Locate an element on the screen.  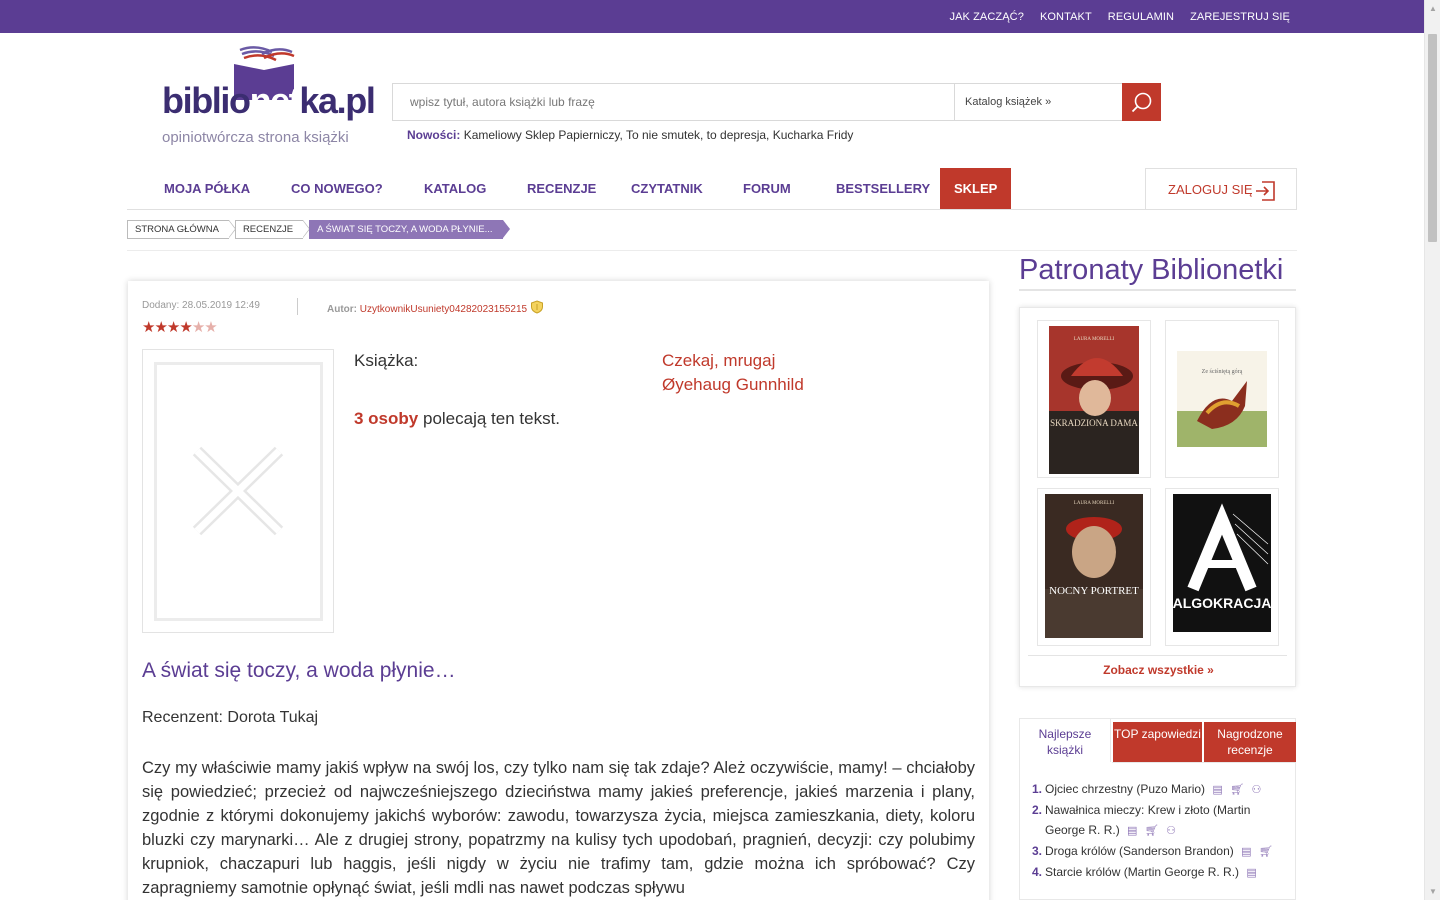
nav-item-sklep: SKLEP is located at coordinates (976, 188).